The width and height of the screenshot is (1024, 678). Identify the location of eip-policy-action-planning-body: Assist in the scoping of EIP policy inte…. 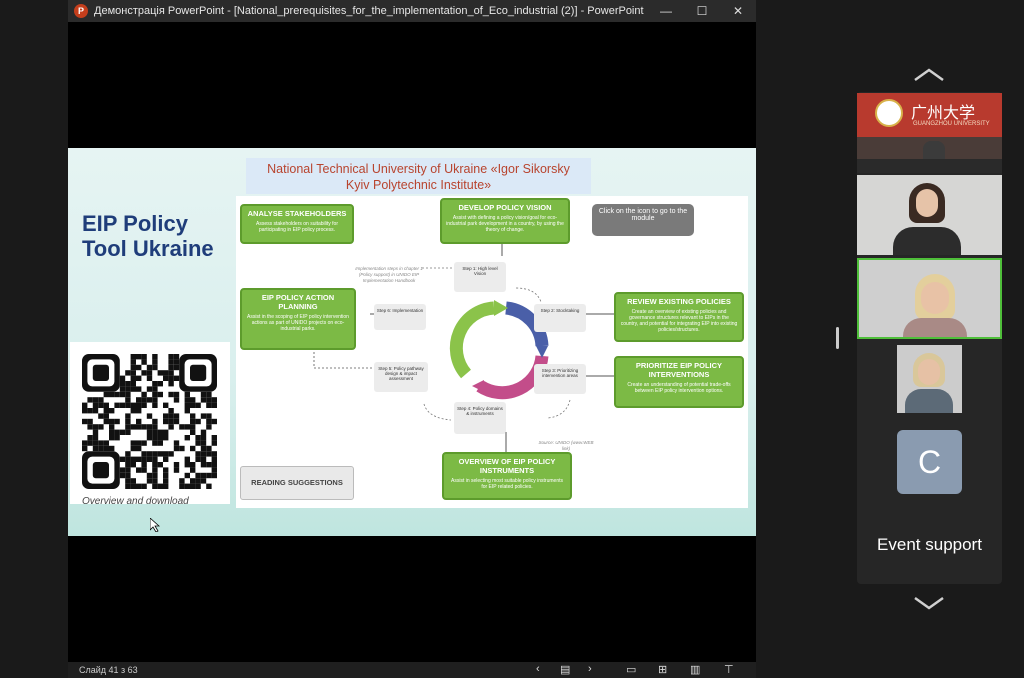
(298, 323).